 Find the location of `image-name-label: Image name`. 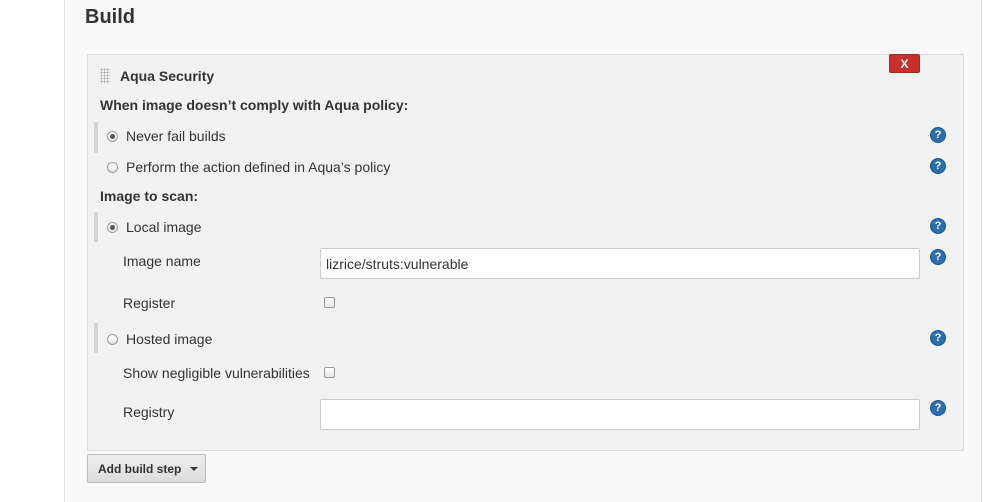

image-name-label: Image name is located at coordinates (162, 261).